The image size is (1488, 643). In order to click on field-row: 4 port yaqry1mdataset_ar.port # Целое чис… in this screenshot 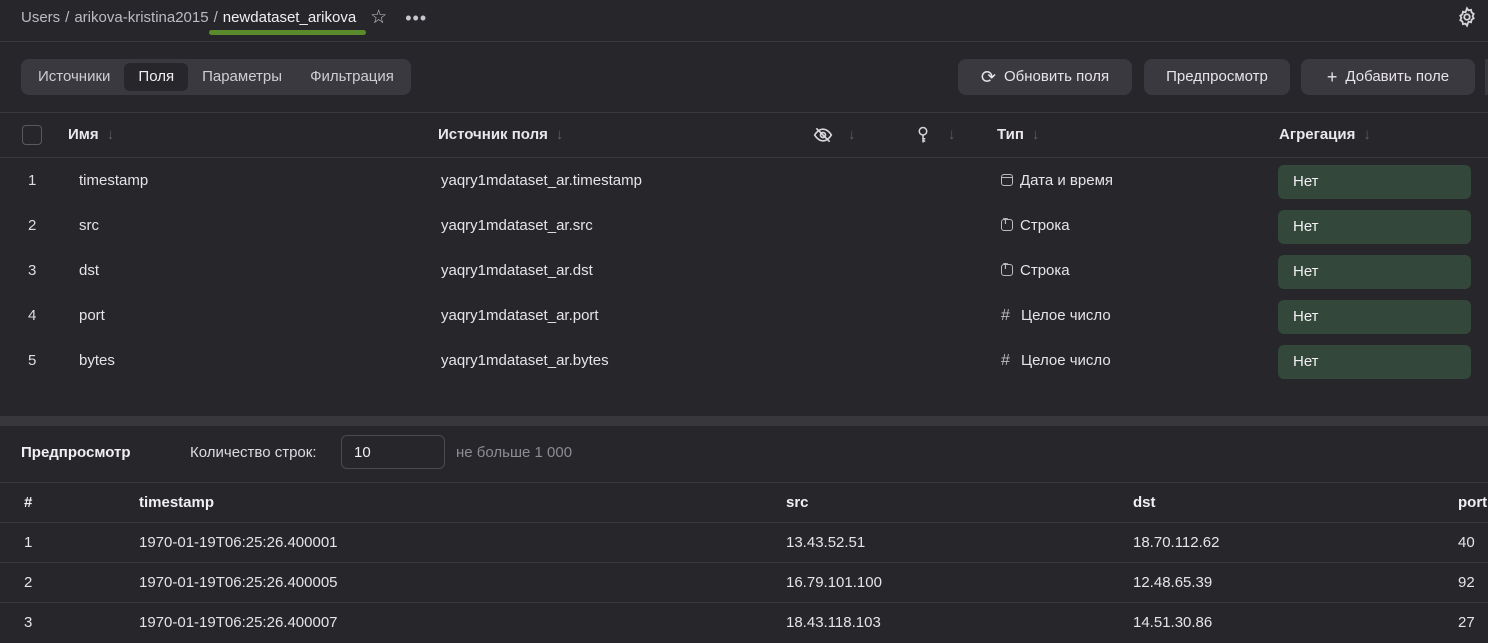, I will do `click(744, 316)`.